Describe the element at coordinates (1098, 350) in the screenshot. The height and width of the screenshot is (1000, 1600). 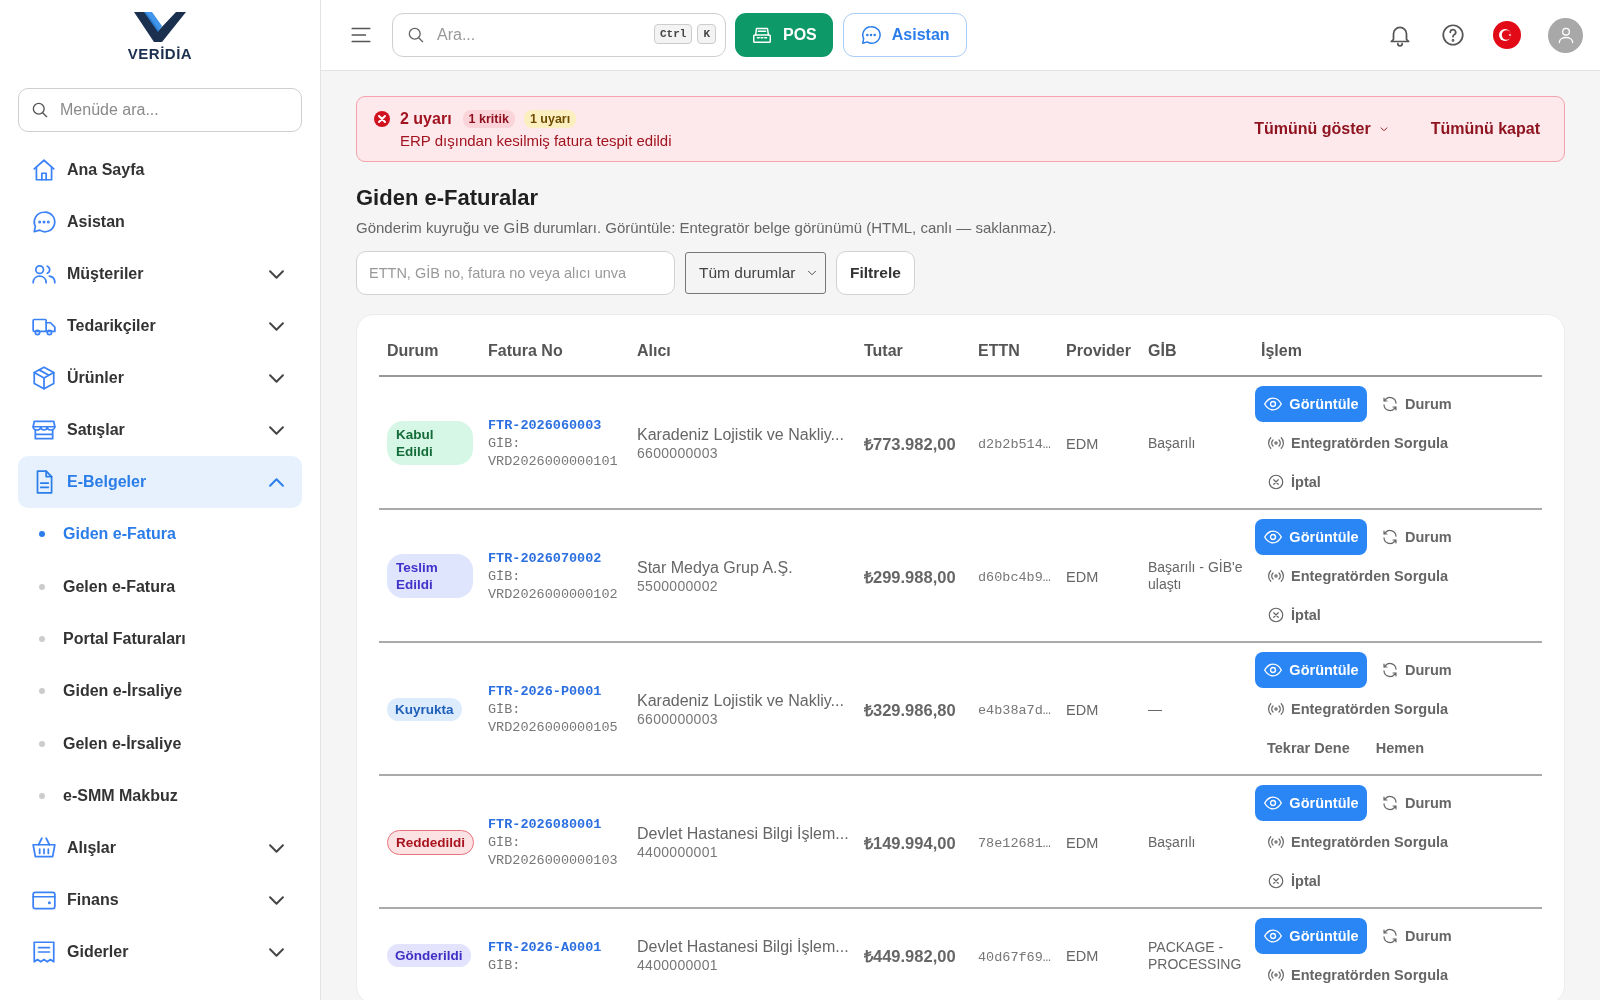
I see `column-header: Provider` at that location.